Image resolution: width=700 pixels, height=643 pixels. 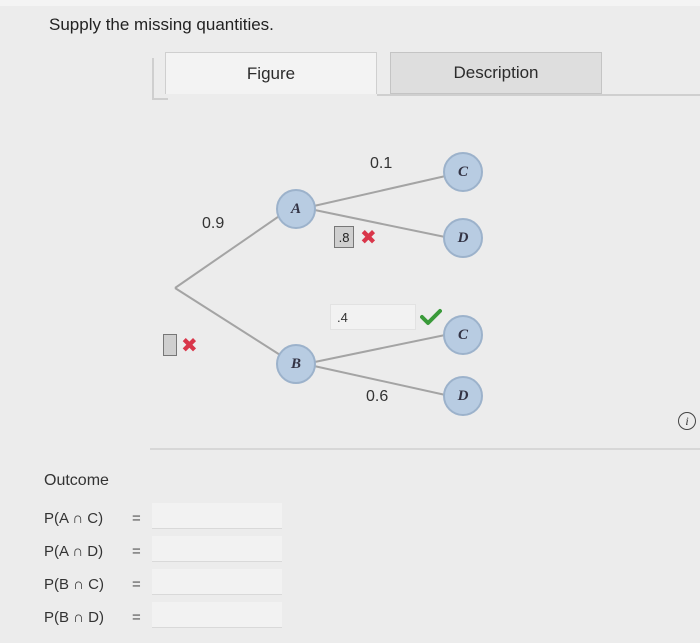 What do you see at coordinates (463, 396) in the screenshot?
I see `node-b-d: D` at bounding box center [463, 396].